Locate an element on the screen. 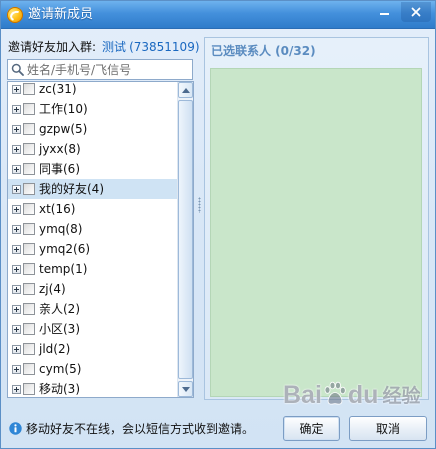 The image size is (436, 449). ok-button: 确定 is located at coordinates (311, 428).